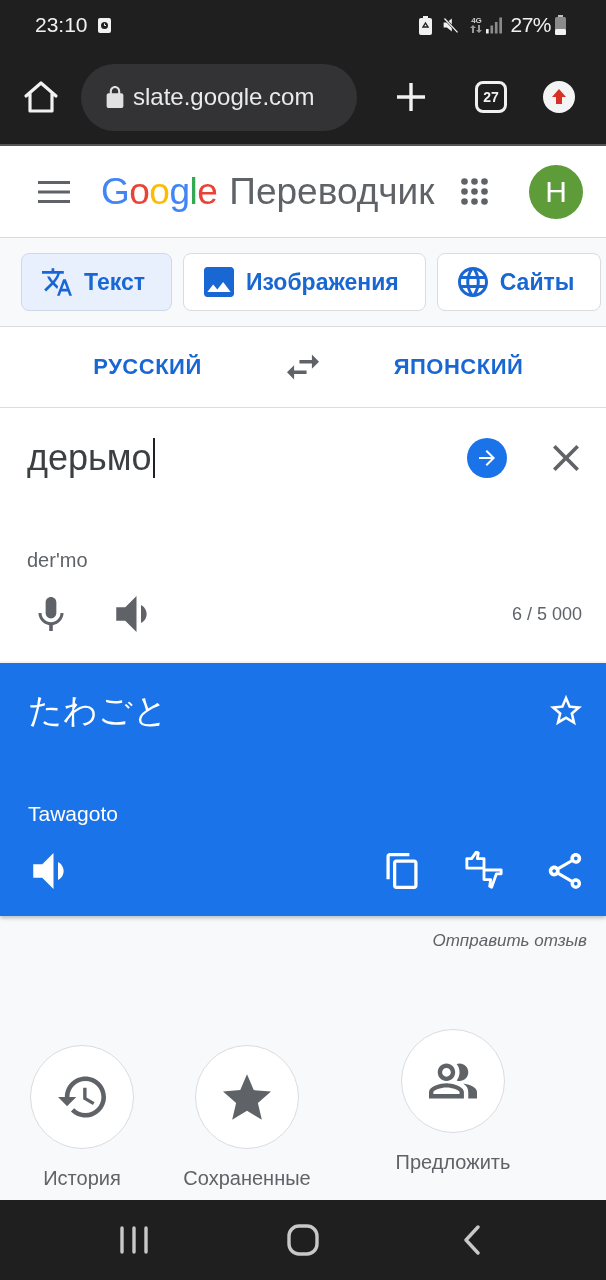  I want to click on translation-text: たわごと, so click(98, 710).